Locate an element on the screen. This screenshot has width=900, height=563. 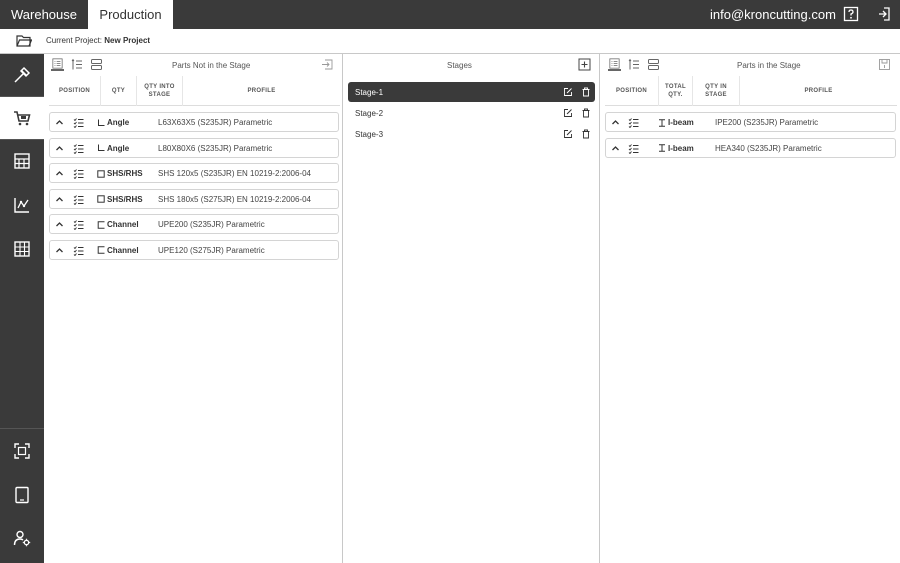
part-type: I-beam is located at coordinates (676, 122).